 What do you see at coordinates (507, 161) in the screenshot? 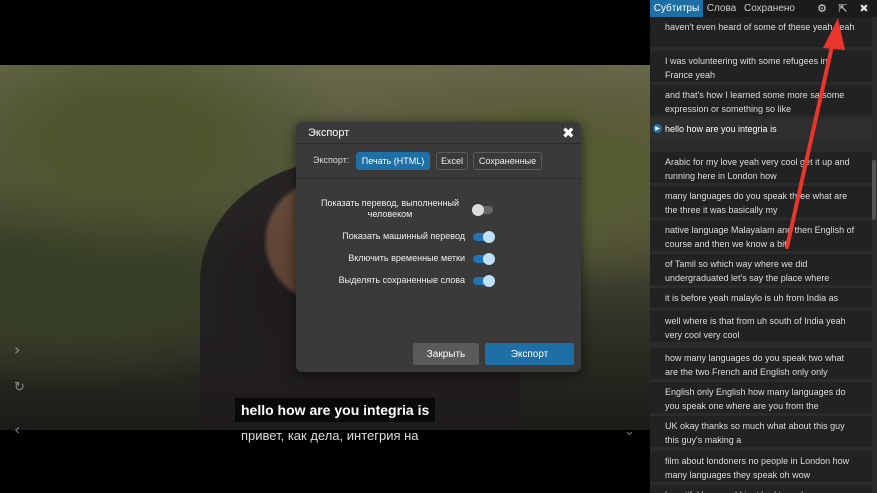
I see `format-saved-button: Сохраненные` at bounding box center [507, 161].